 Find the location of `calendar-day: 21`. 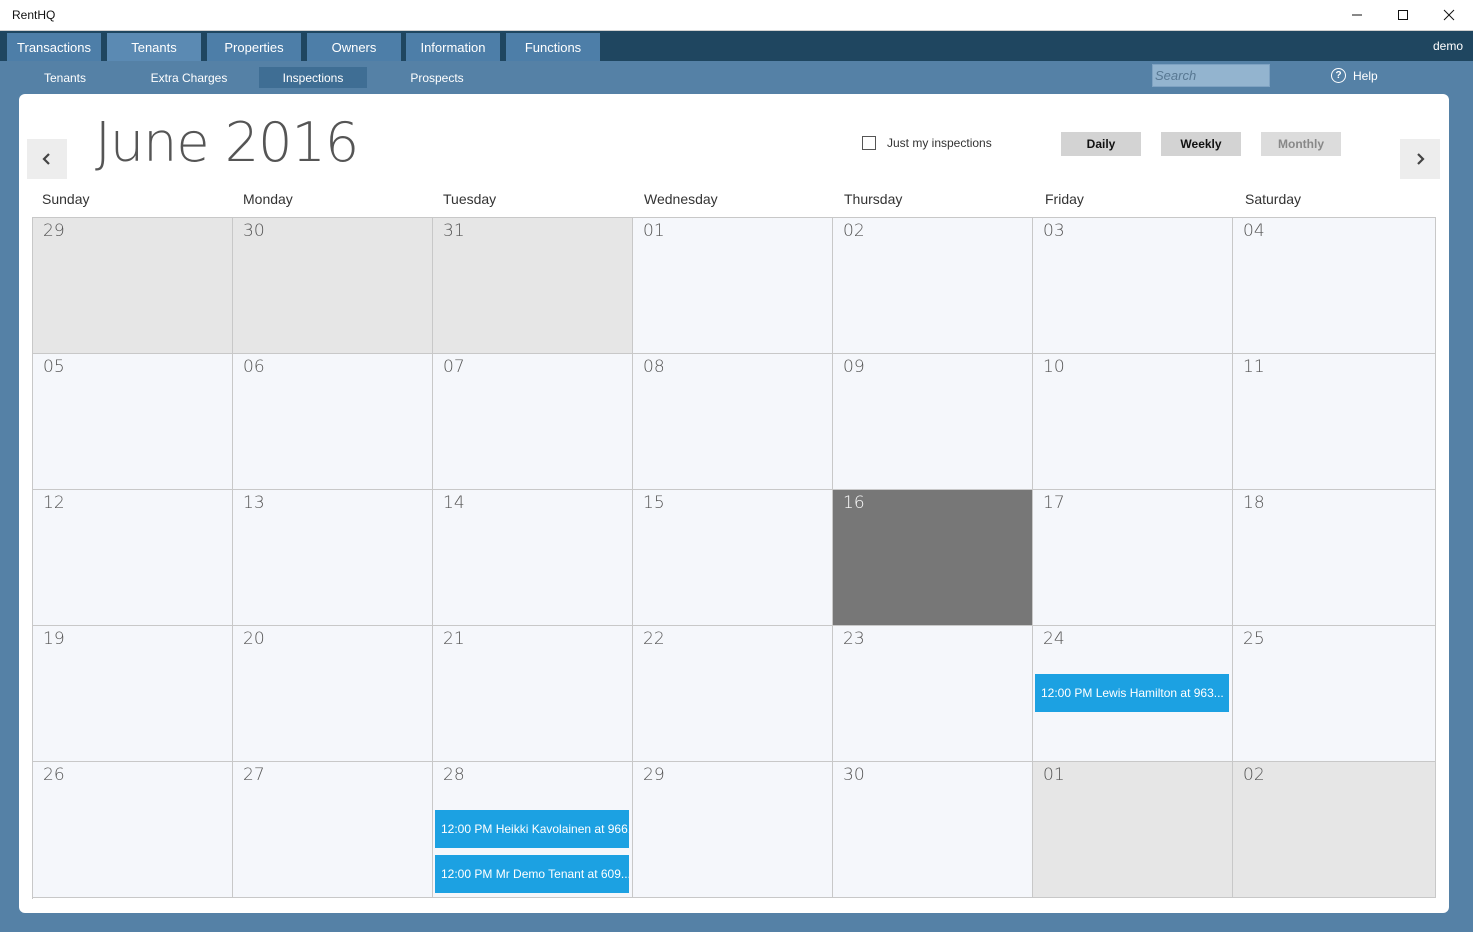

calendar-day: 21 is located at coordinates (533, 694).